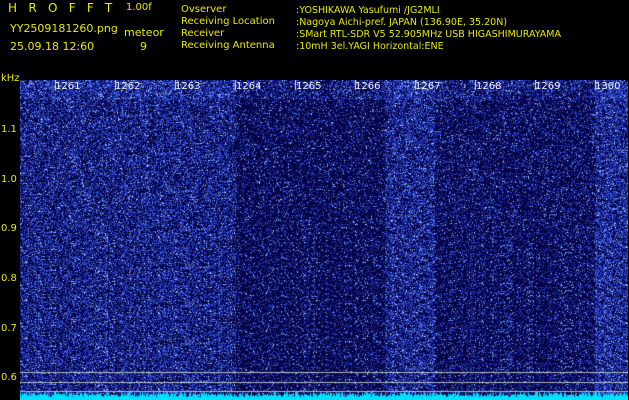 The image size is (629, 400). I want to click on observer-value: :YOSHIKAWA Yasufumi /JG2MLI, so click(368, 10).